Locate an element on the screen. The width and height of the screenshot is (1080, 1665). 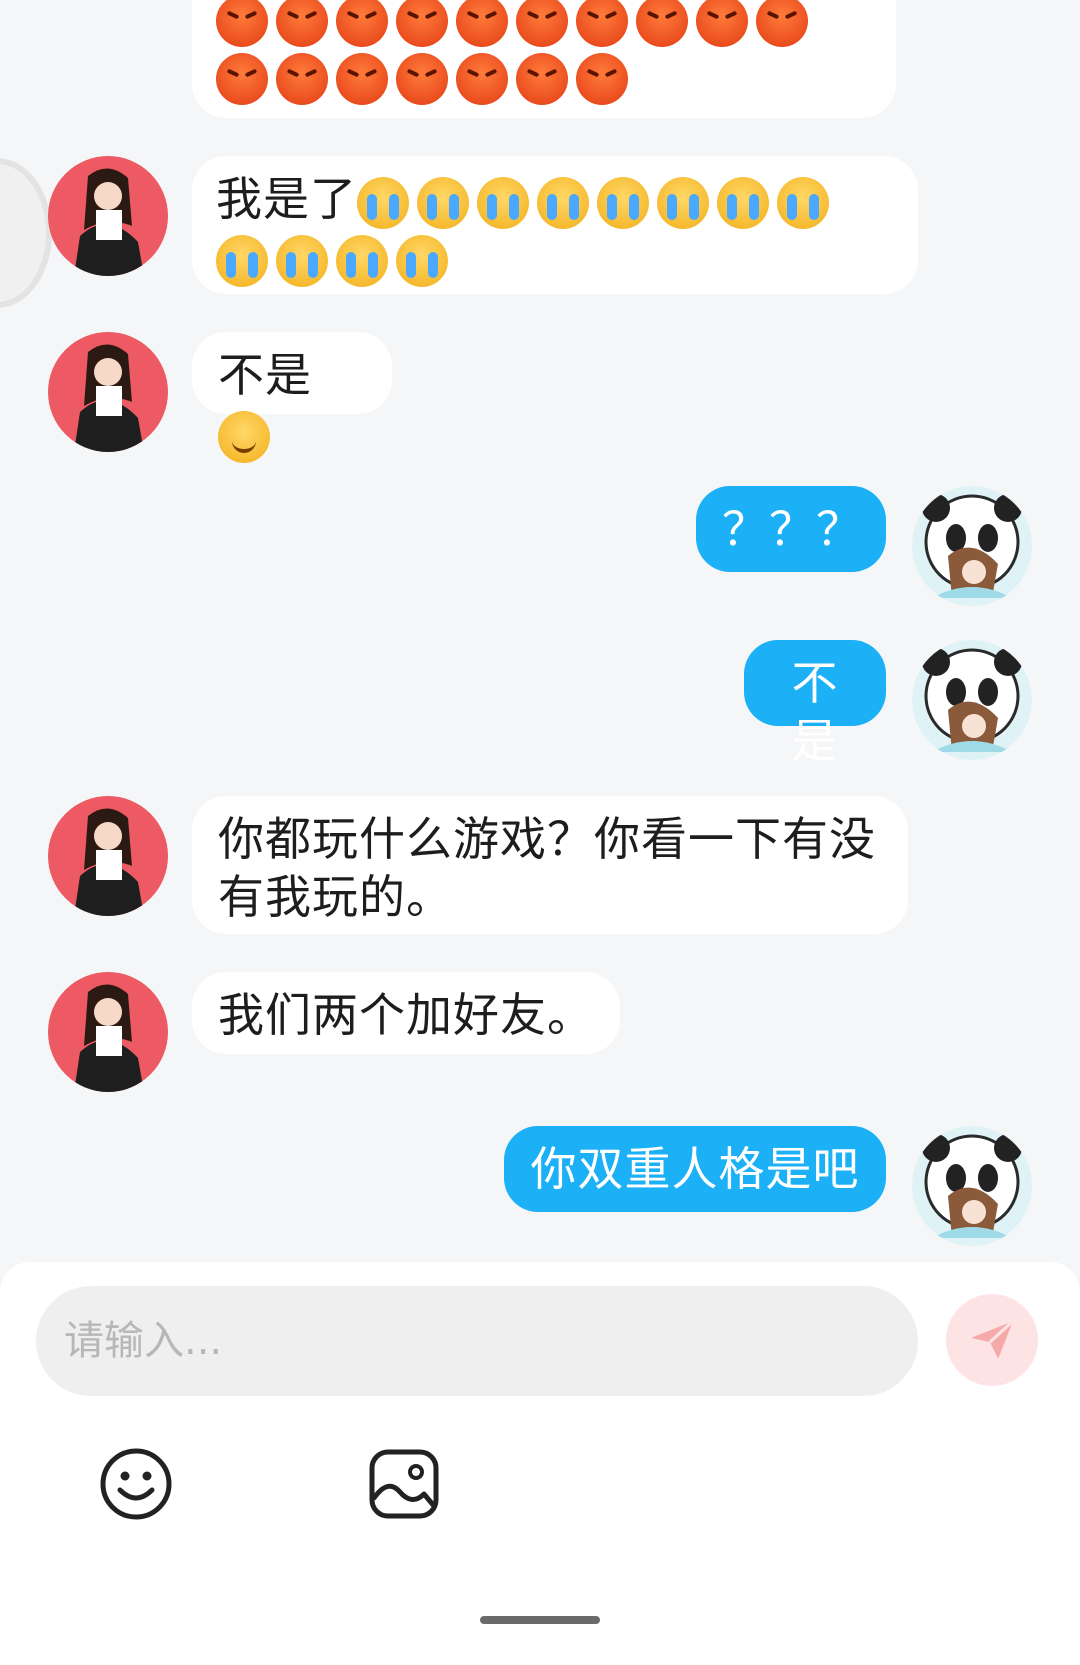
message-text: ？？？ is located at coordinates (792, 529).